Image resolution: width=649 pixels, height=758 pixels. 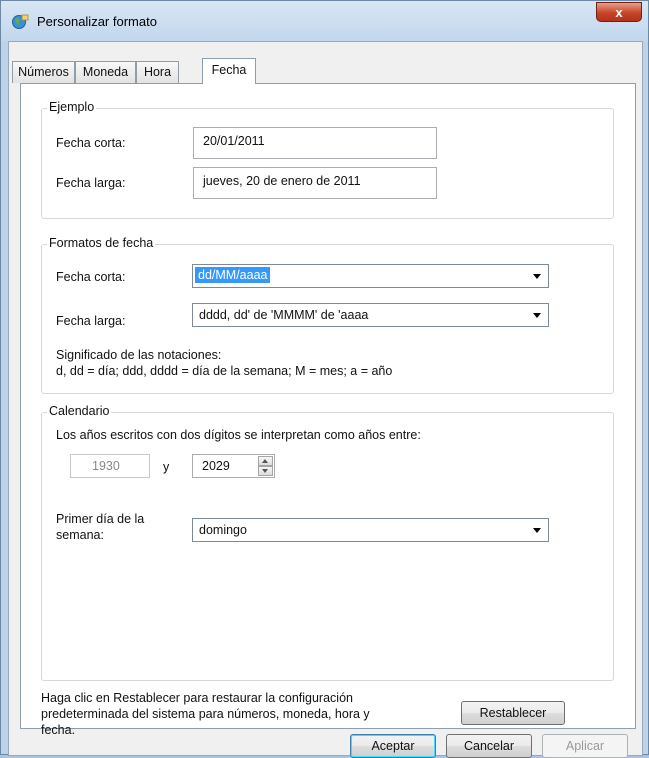 I want to click on combo-value: domingo, so click(x=223, y=530).